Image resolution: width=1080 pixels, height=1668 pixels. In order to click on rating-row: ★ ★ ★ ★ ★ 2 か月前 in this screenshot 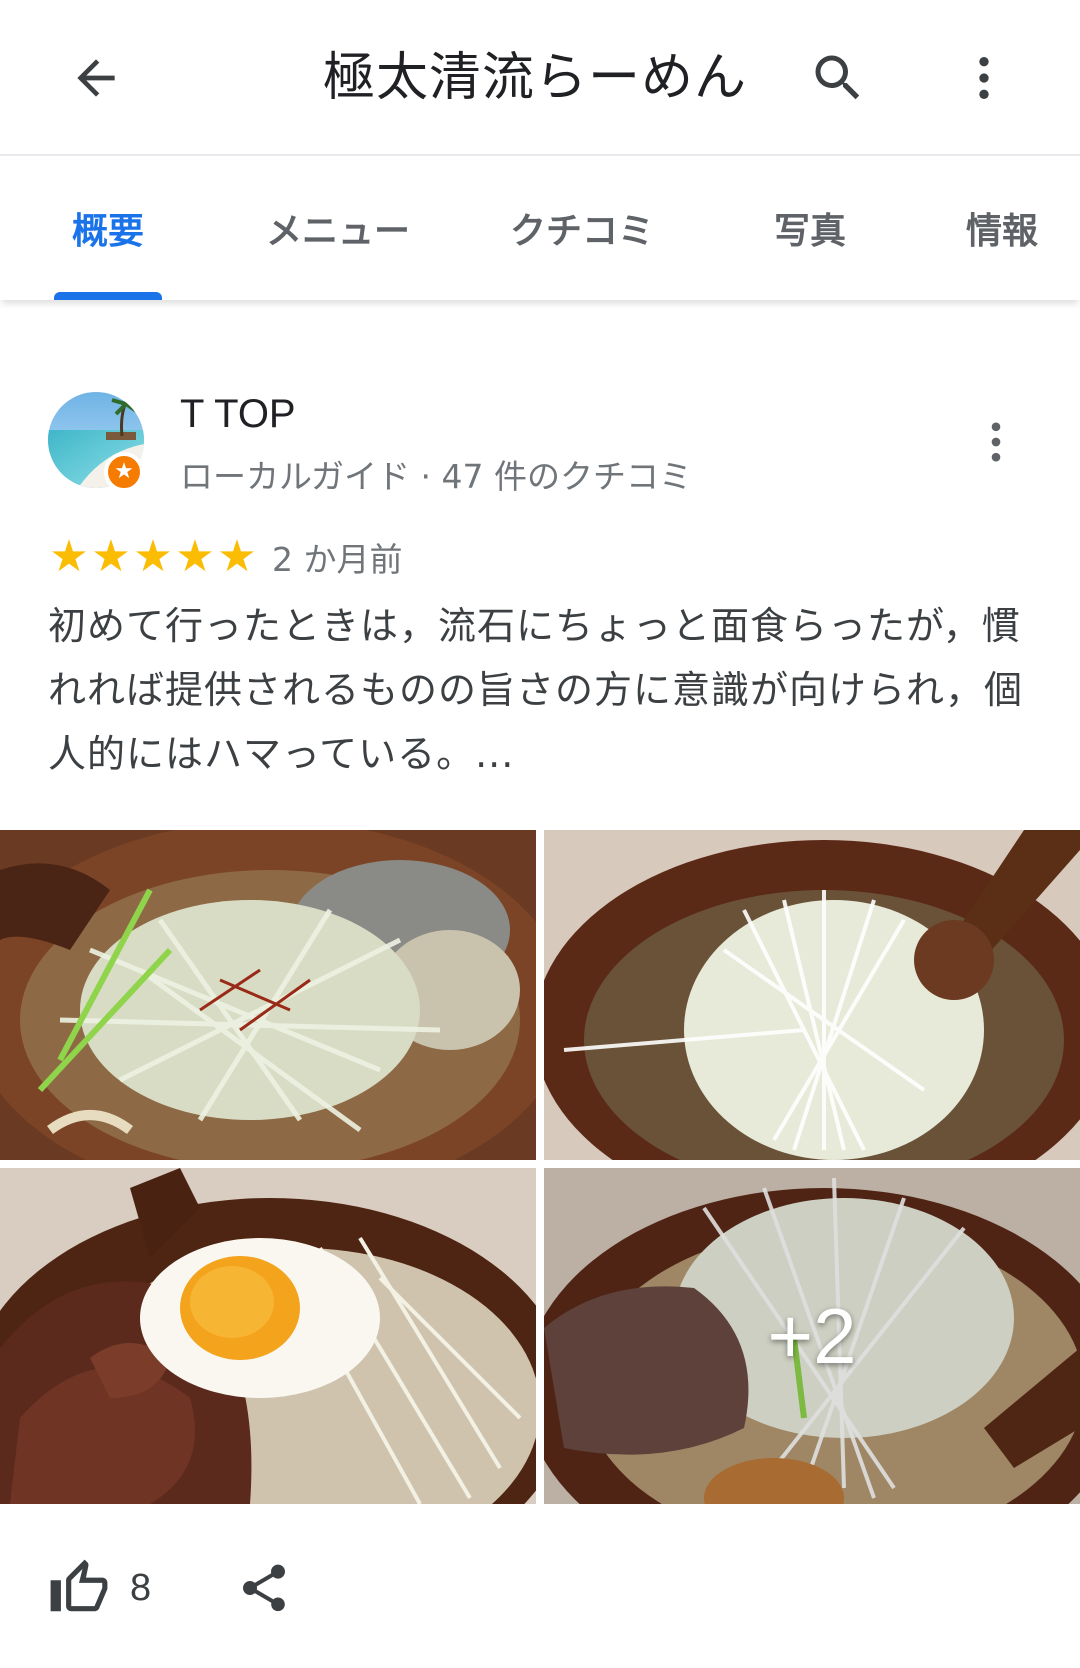, I will do `click(225, 557)`.